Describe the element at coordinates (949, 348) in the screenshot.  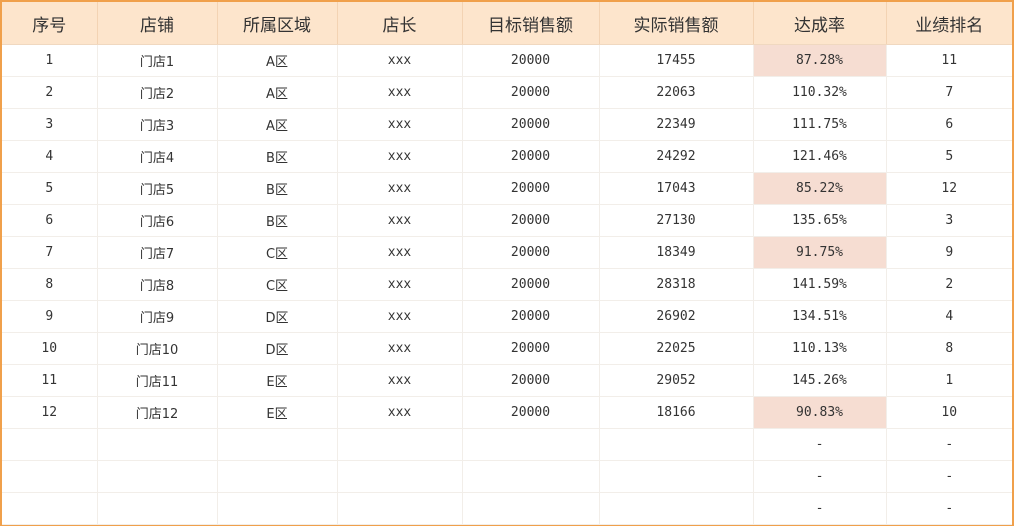
I see `cell-rank: 8` at that location.